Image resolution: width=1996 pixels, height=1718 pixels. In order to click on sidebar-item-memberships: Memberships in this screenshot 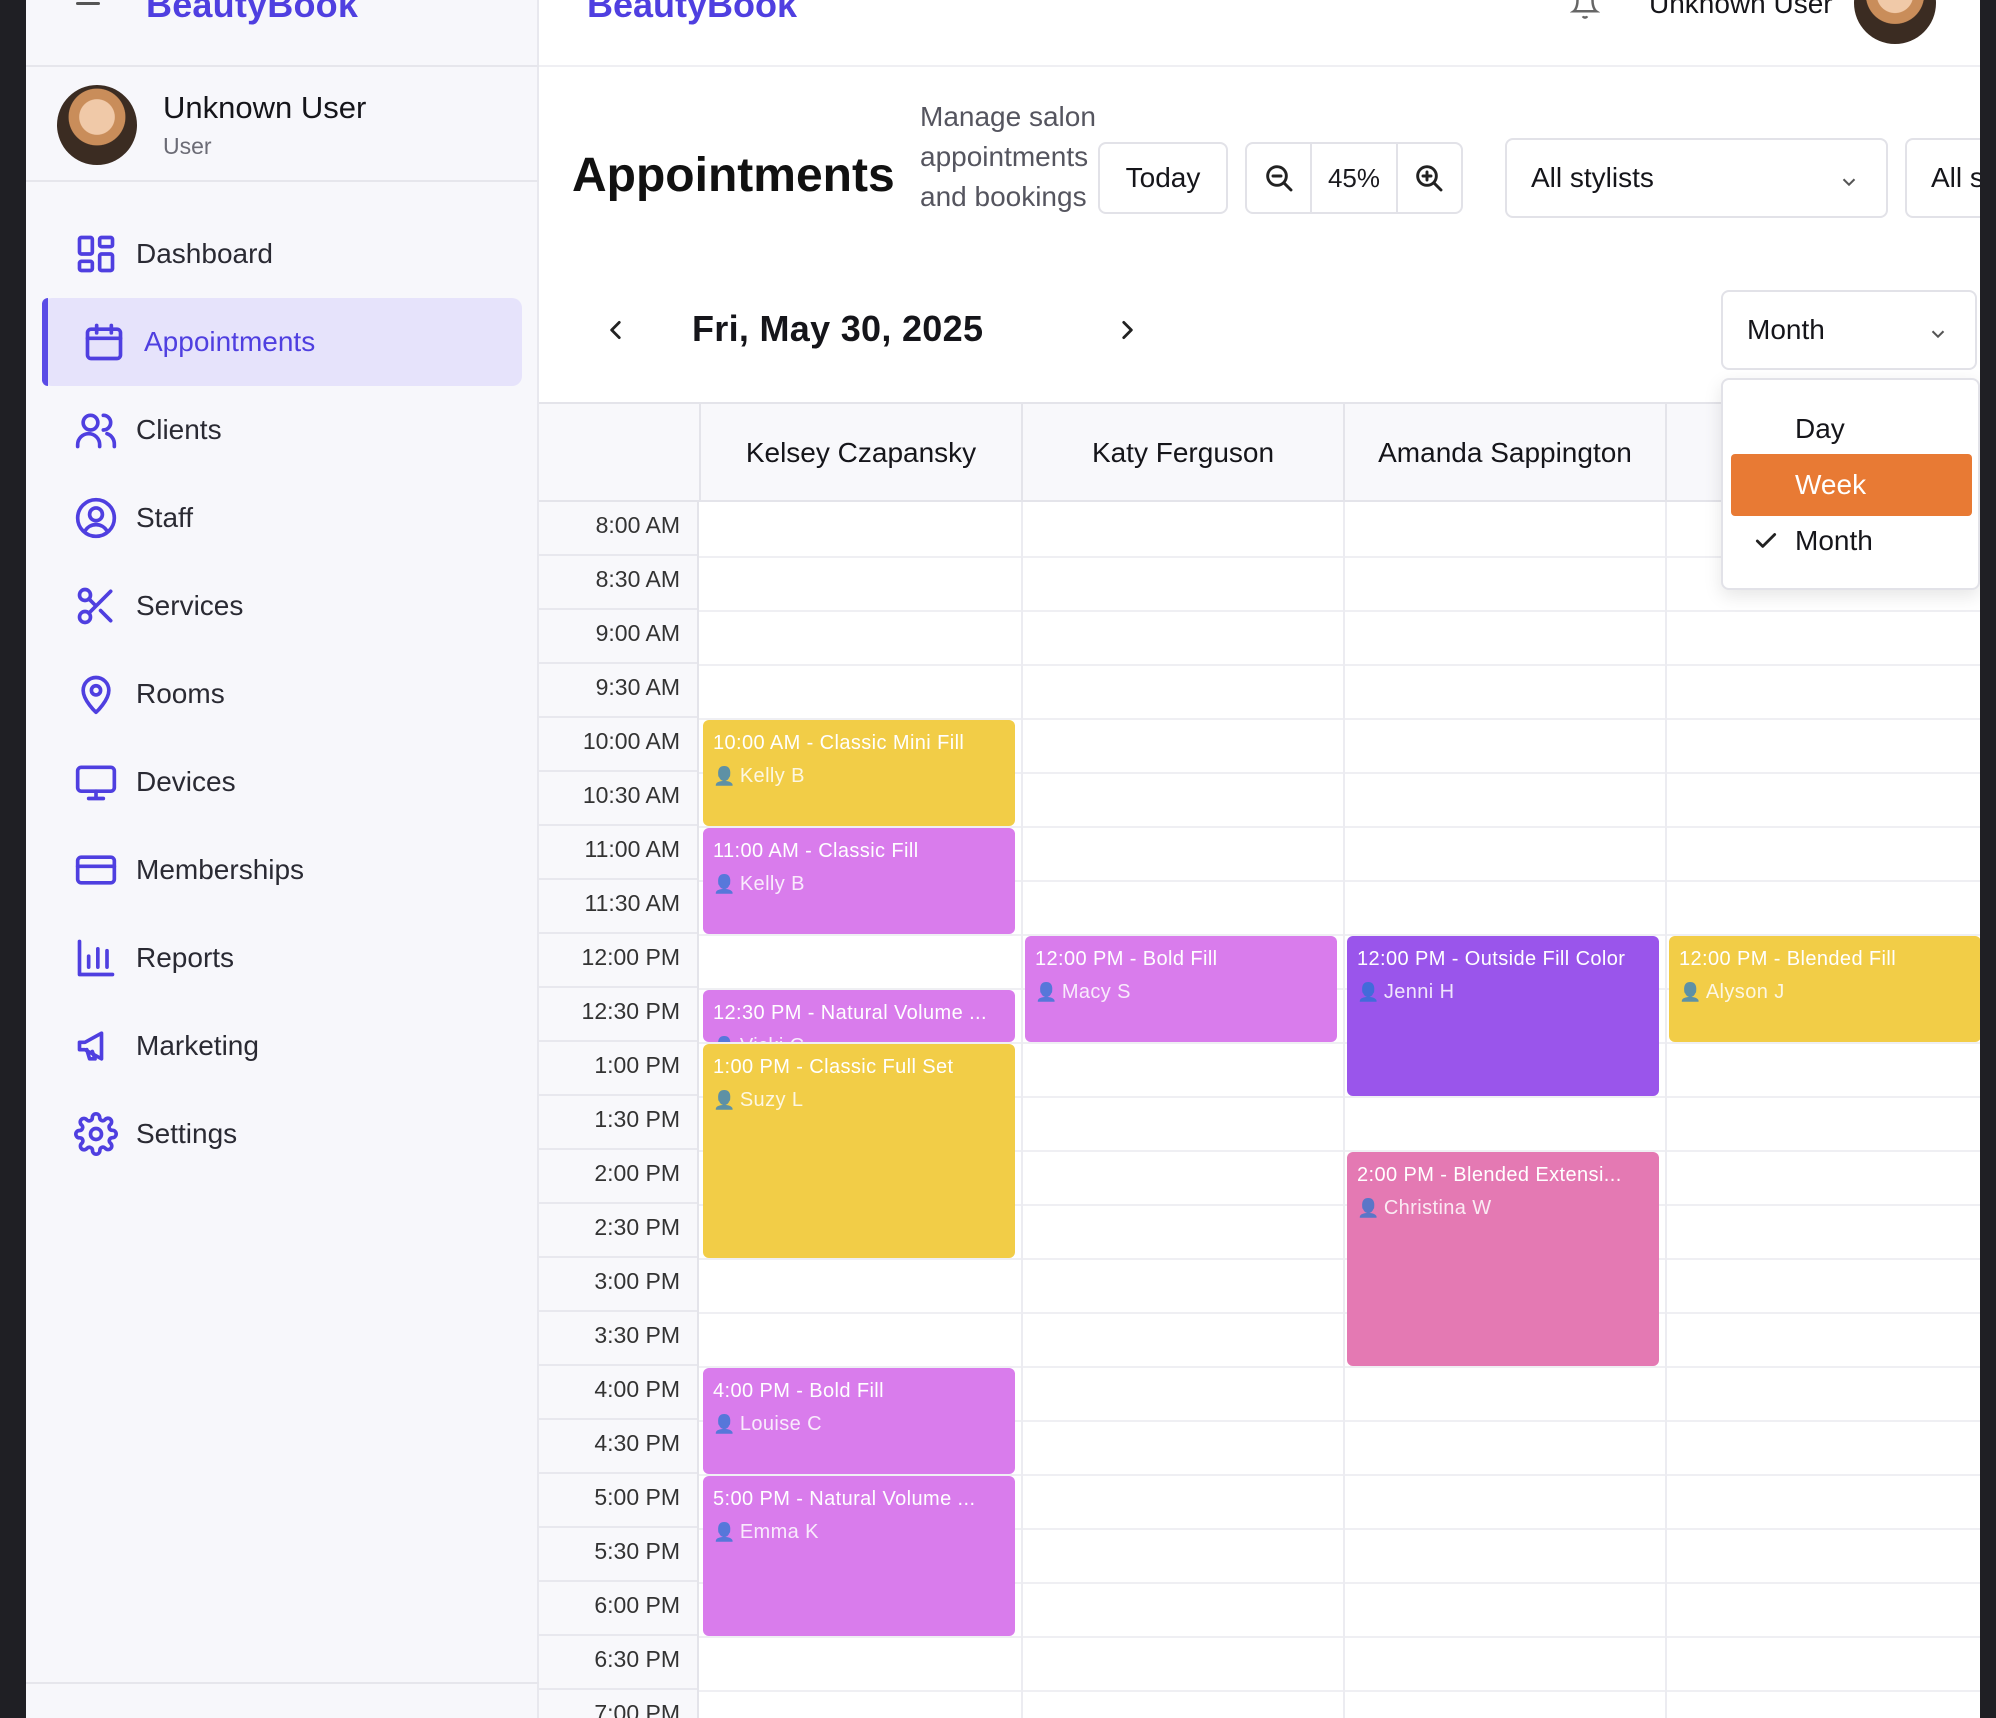, I will do `click(282, 870)`.